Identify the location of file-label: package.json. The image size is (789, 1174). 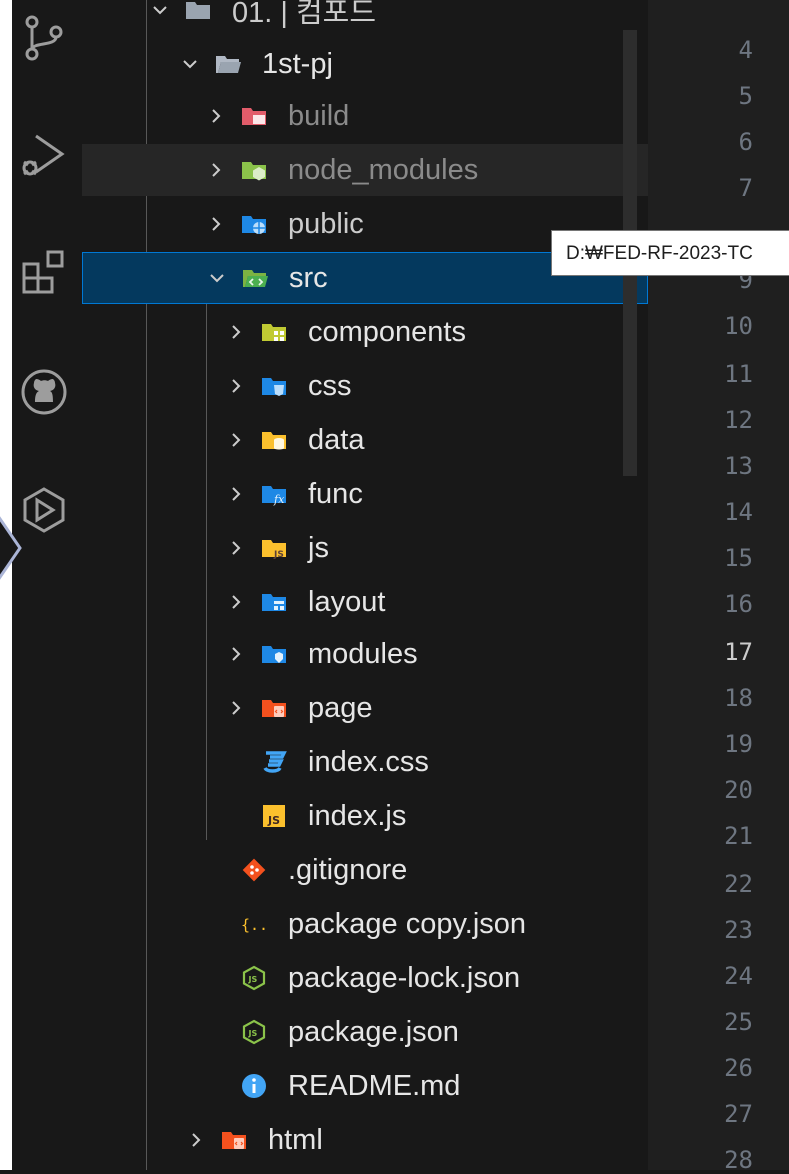
(373, 1031).